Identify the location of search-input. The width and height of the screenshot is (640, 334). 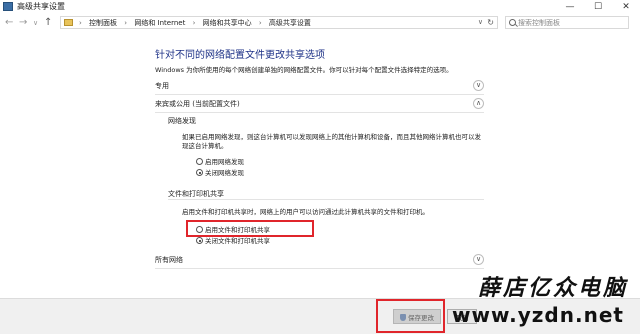
(570, 22).